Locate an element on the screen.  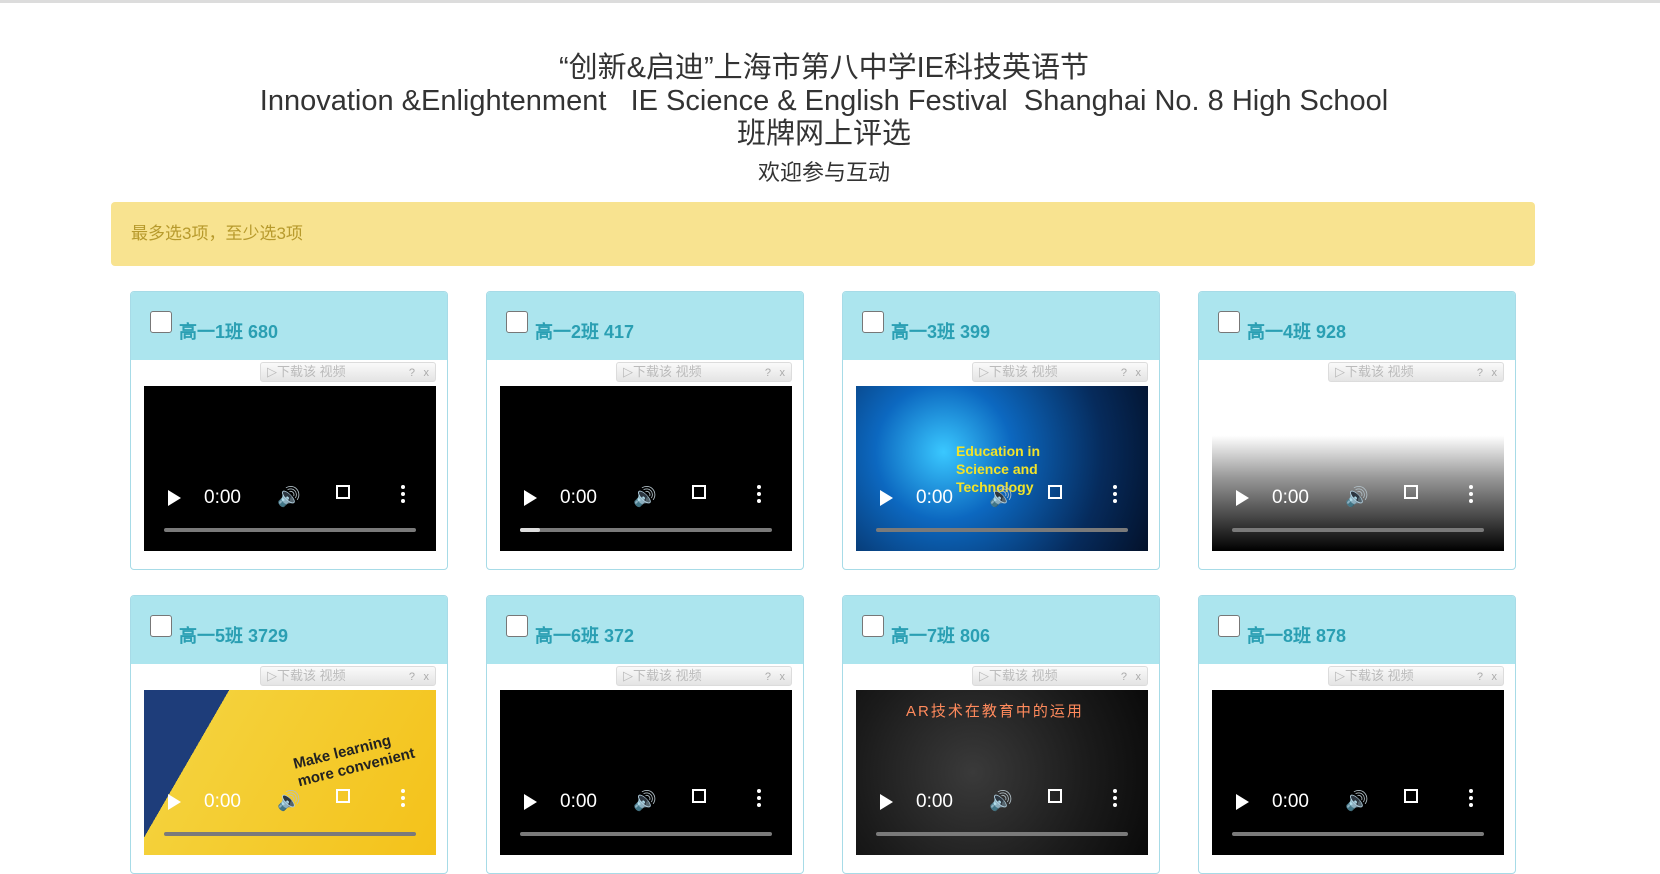
video-time: 0:00 is located at coordinates (934, 497).